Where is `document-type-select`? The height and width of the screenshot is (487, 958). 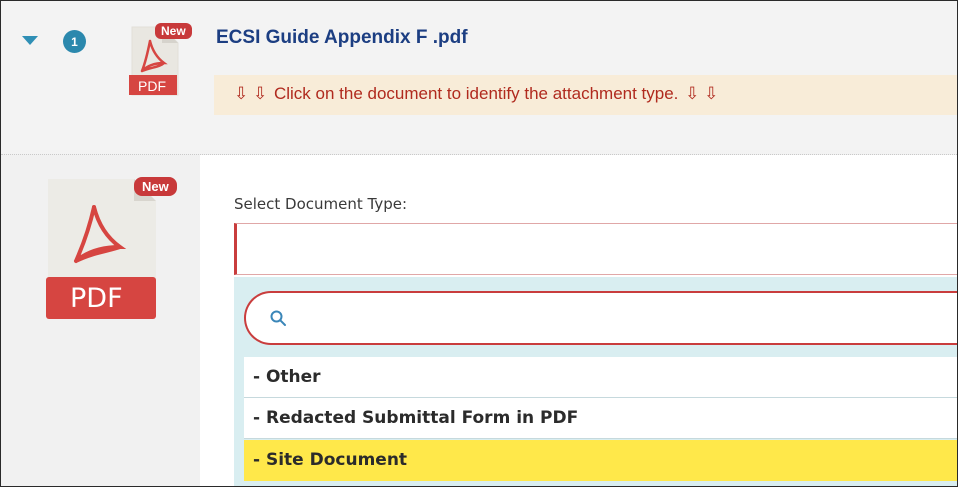
document-type-select is located at coordinates (595, 249).